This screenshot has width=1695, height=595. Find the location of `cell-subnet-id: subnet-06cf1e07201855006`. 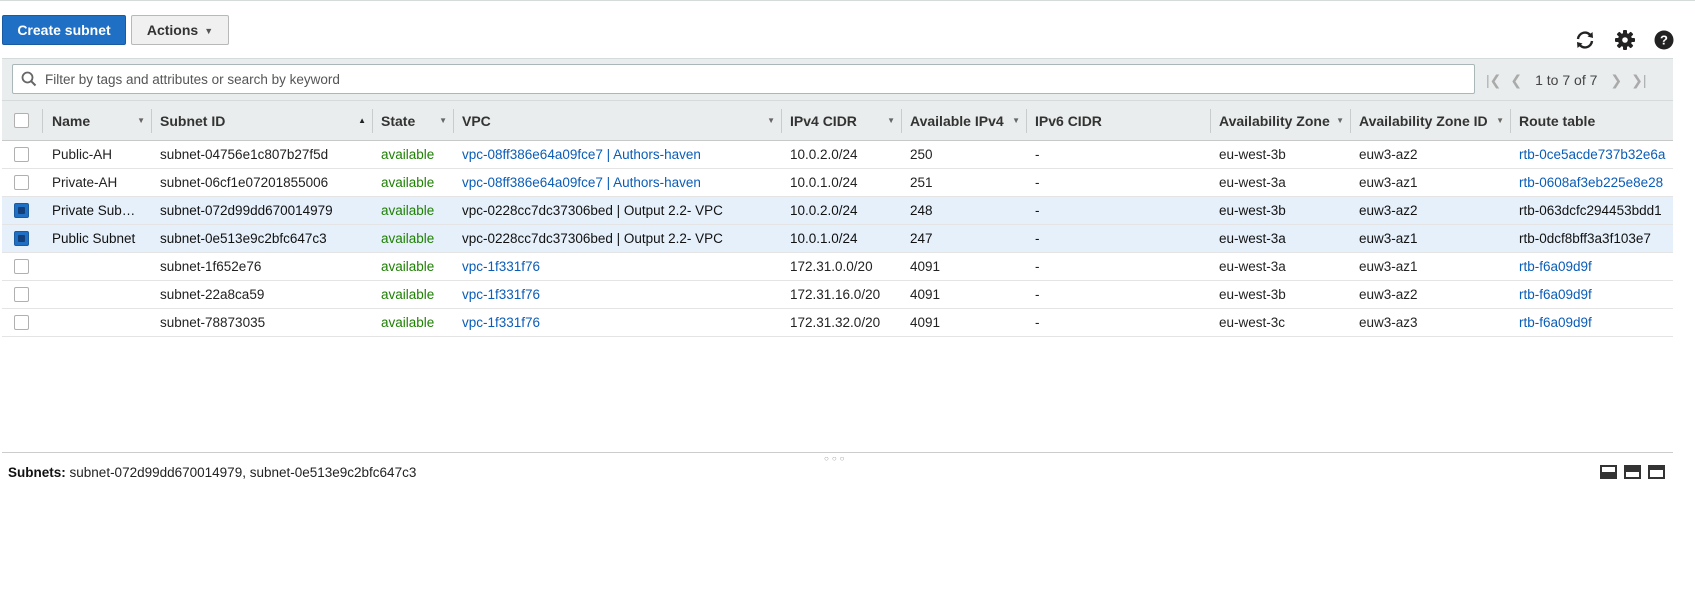

cell-subnet-id: subnet-06cf1e07201855006 is located at coordinates (244, 182).